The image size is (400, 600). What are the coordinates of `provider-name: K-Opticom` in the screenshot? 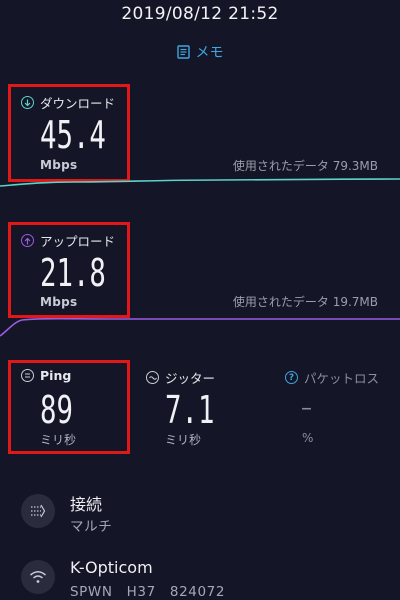 It's located at (111, 567).